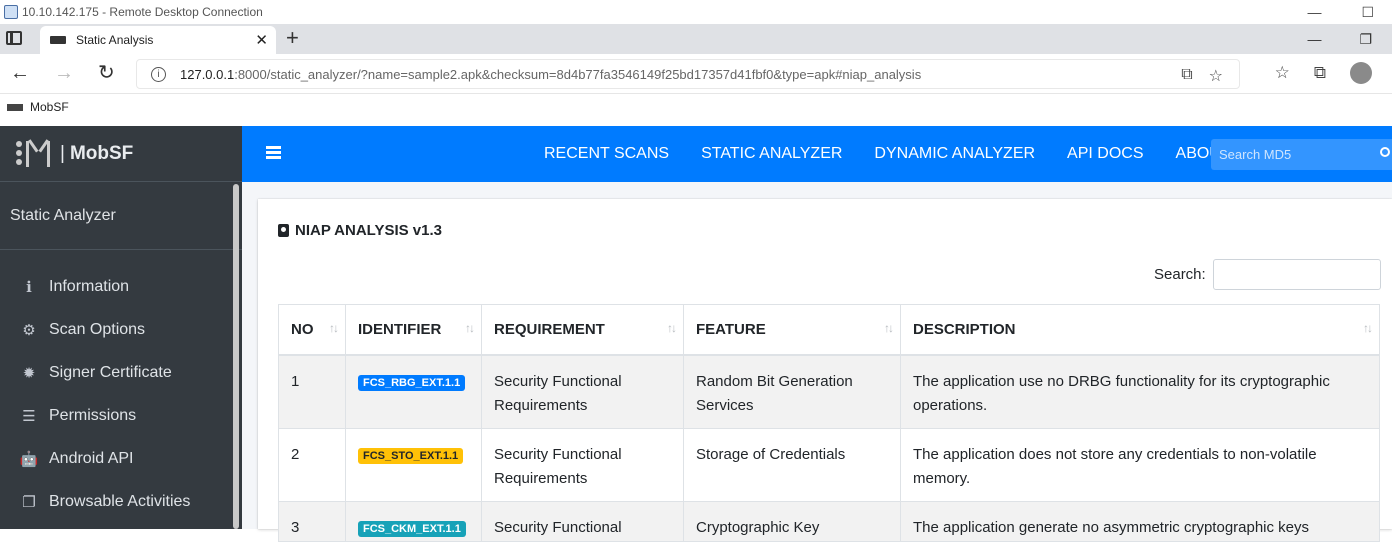 This screenshot has height=542, width=1392. What do you see at coordinates (115, 40) in the screenshot?
I see `tab-title: Static Analysis` at bounding box center [115, 40].